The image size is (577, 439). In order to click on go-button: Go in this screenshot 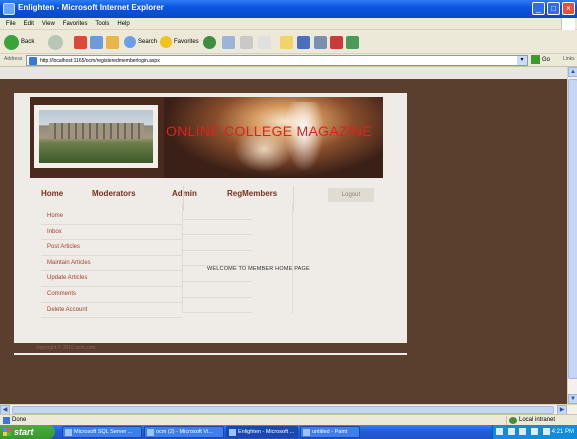, I will do `click(546, 60)`.